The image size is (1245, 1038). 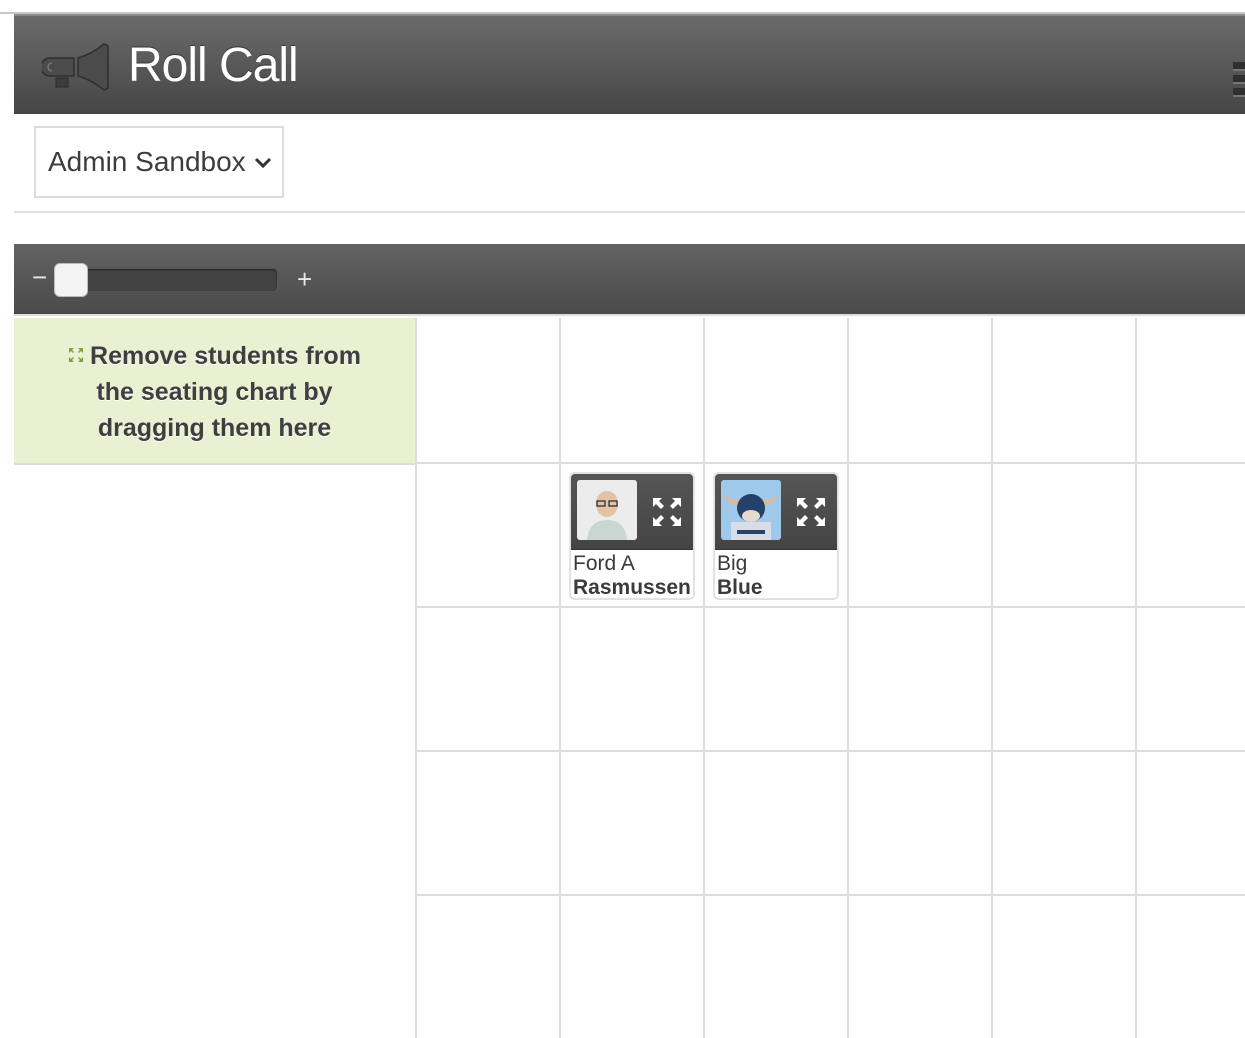 What do you see at coordinates (76, 355) in the screenshot?
I see `move-icon` at bounding box center [76, 355].